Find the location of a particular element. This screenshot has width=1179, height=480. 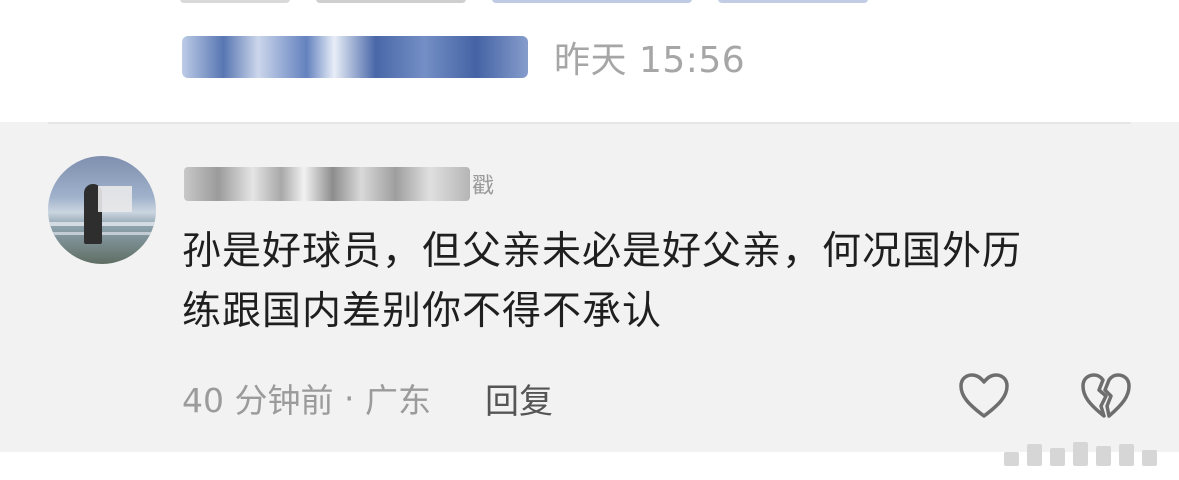

previous-comment-timestamp: 昨天 15:56 is located at coordinates (650, 60).